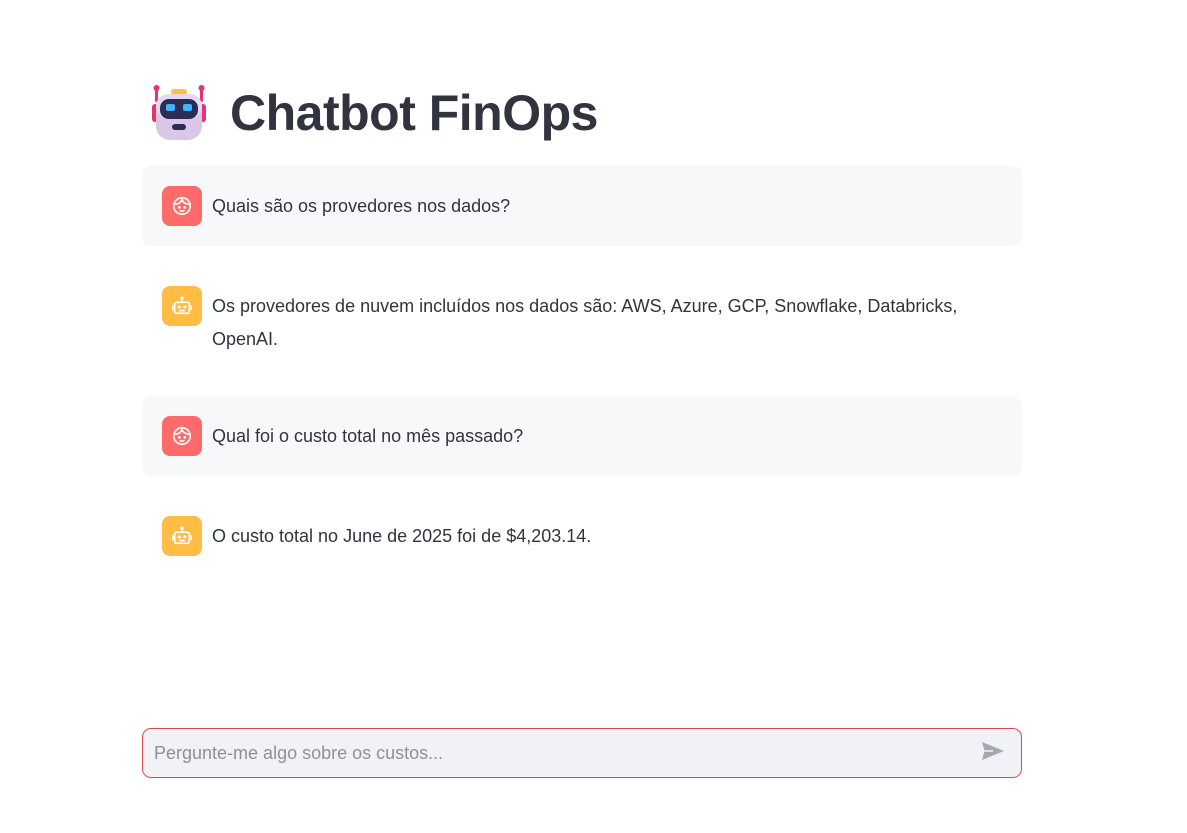  What do you see at coordinates (361, 206) in the screenshot?
I see `message-text: Quais são os provedores nos dados?` at bounding box center [361, 206].